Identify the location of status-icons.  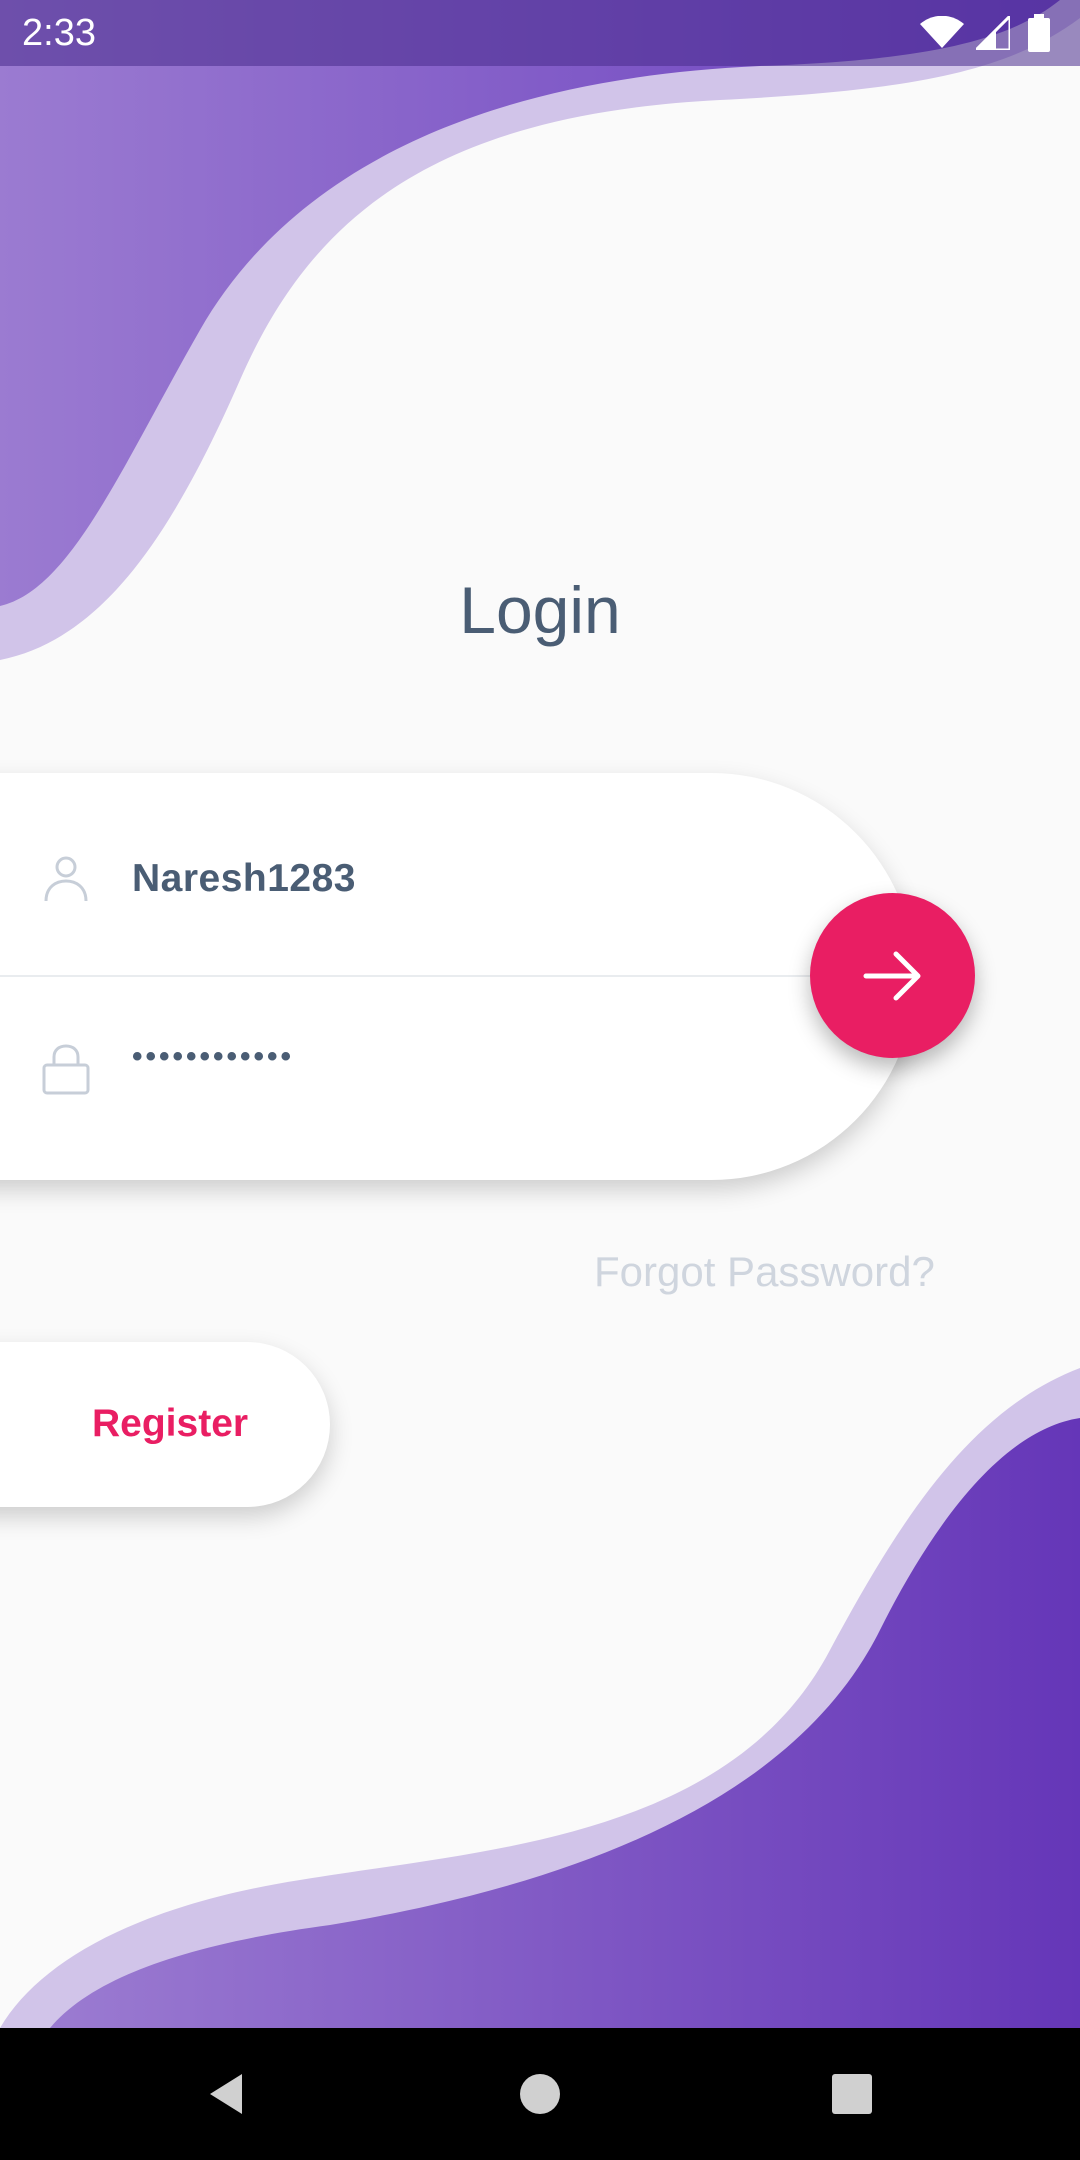
(1000, 33).